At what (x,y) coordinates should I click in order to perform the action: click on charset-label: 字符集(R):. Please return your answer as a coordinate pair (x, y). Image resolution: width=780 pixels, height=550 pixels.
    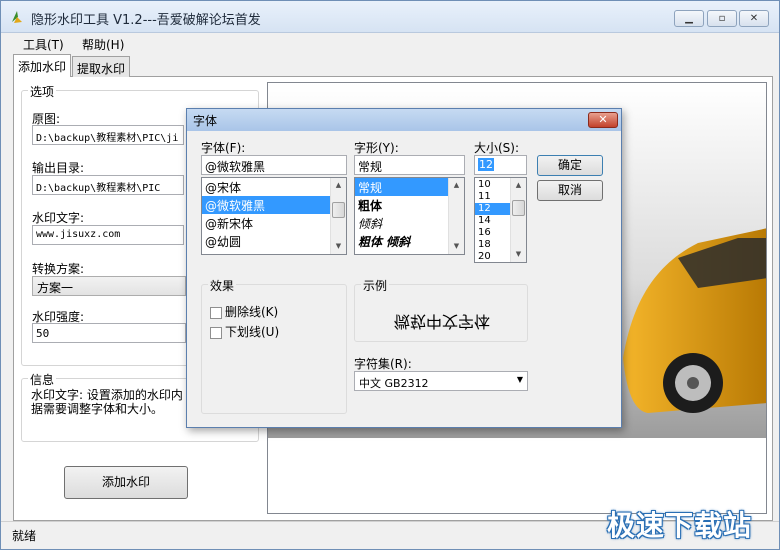
    Looking at the image, I should click on (383, 364).